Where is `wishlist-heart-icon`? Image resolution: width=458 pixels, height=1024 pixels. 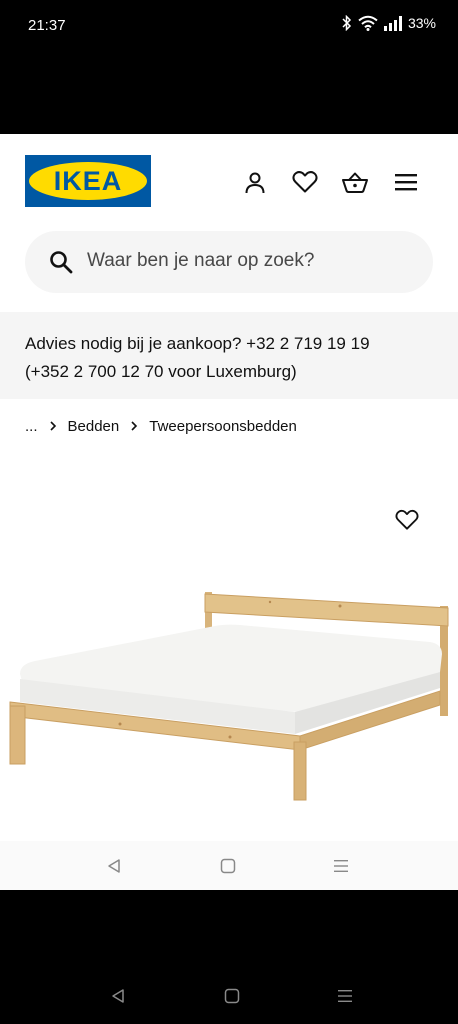 wishlist-heart-icon is located at coordinates (305, 182).